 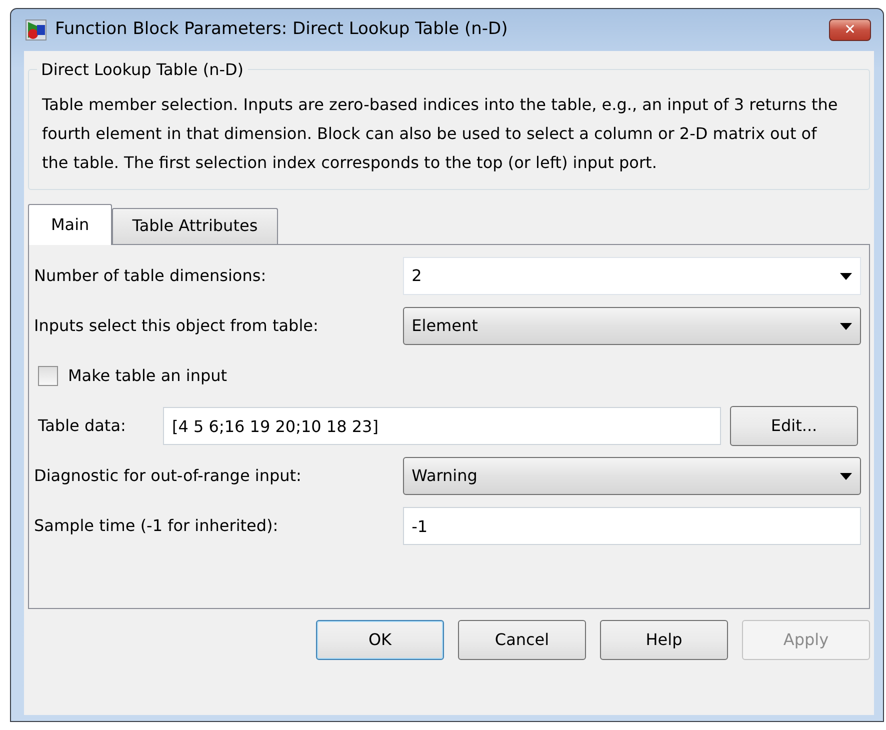 I want to click on dropdown: Warning, so click(x=631, y=476).